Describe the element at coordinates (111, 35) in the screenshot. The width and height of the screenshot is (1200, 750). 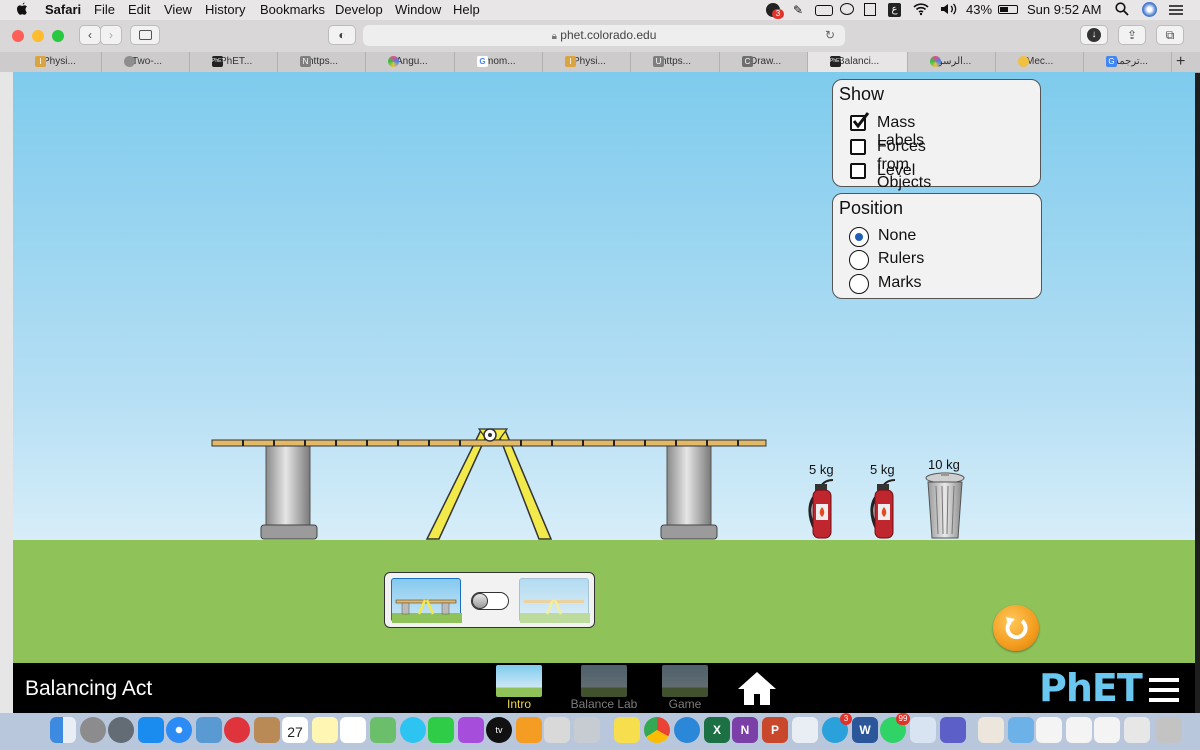
I see `forward-button: ›` at that location.